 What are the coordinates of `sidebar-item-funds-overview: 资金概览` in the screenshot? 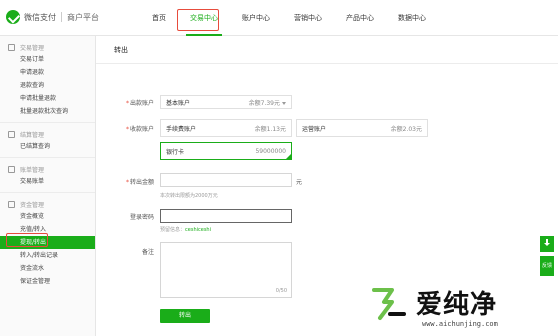 It's located at (47, 216).